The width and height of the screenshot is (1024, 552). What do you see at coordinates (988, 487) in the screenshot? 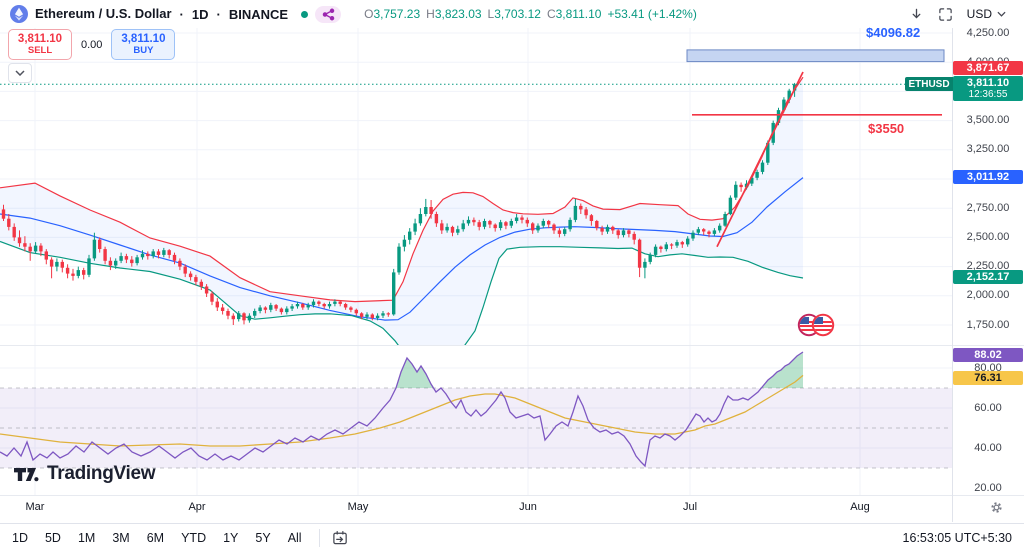
I see `rsi-axis-label: 20.00` at bounding box center [988, 487].